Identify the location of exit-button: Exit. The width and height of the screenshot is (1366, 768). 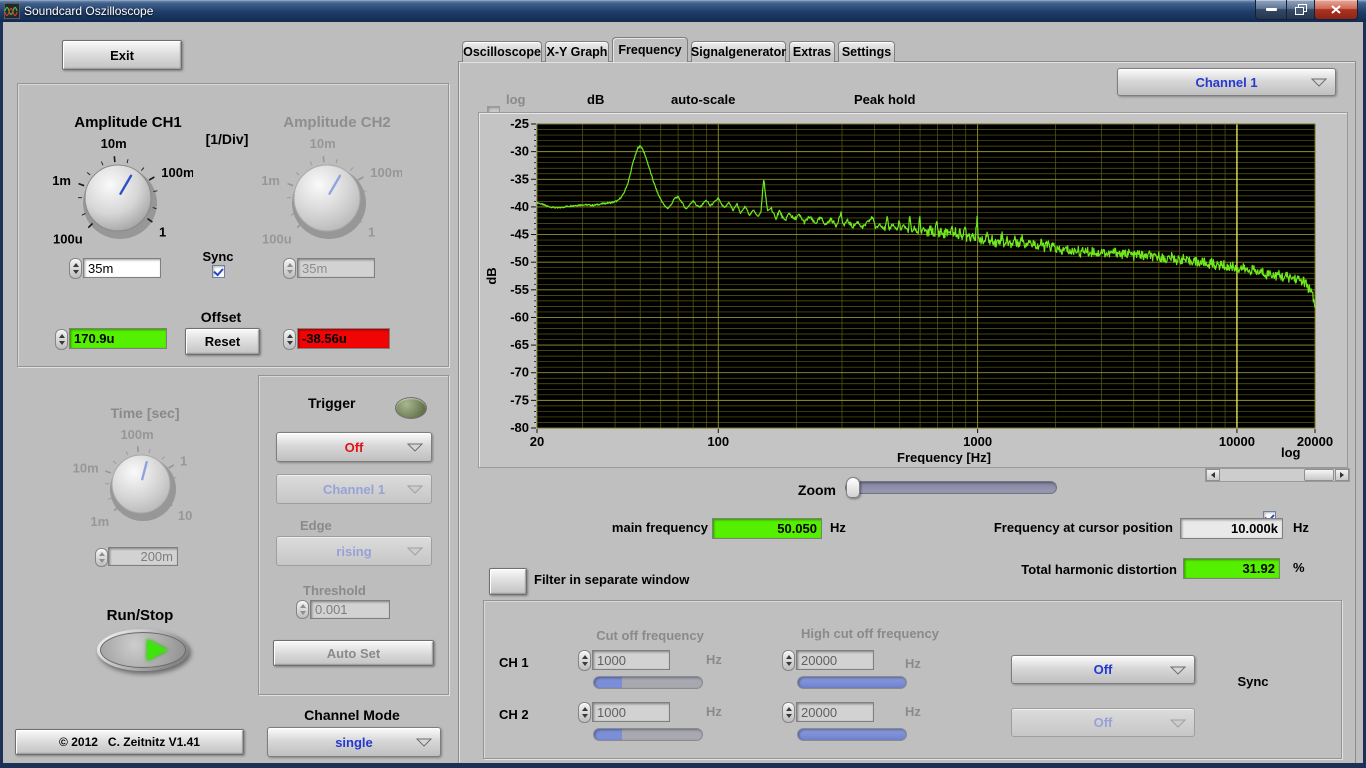
(122, 55).